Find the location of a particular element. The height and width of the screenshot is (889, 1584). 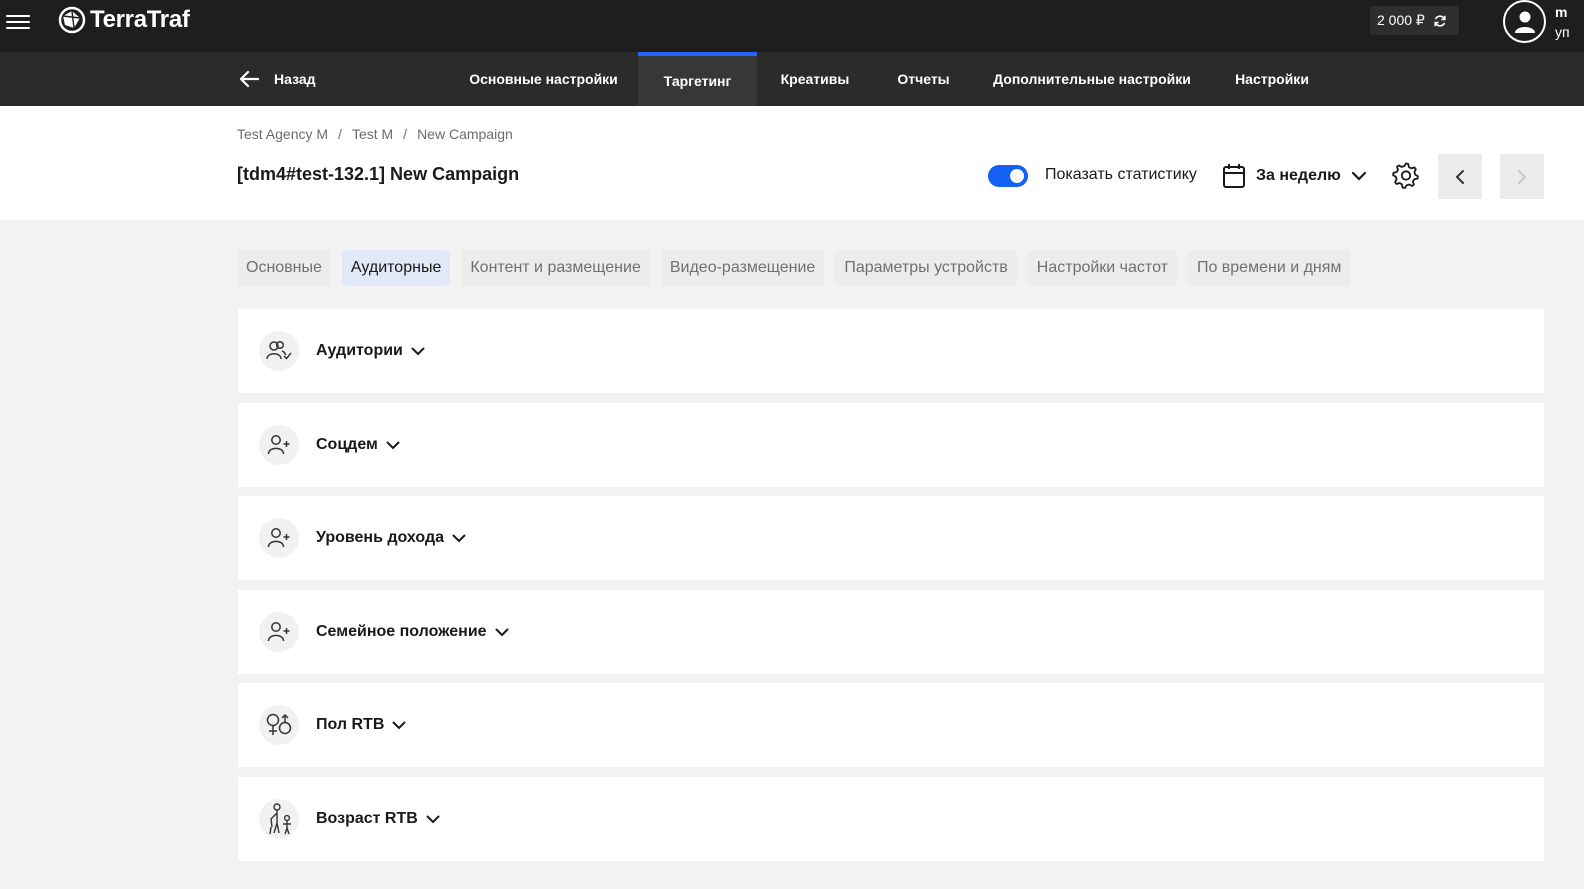

show-stats-label: Показать статистику is located at coordinates (1121, 174).